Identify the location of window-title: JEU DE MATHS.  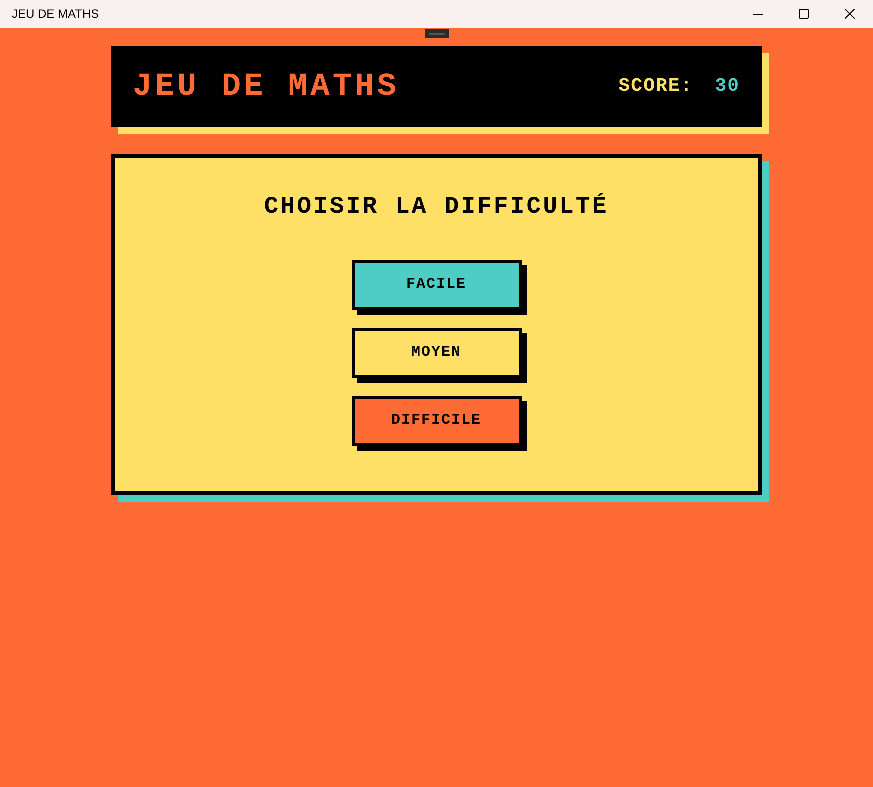
(56, 14).